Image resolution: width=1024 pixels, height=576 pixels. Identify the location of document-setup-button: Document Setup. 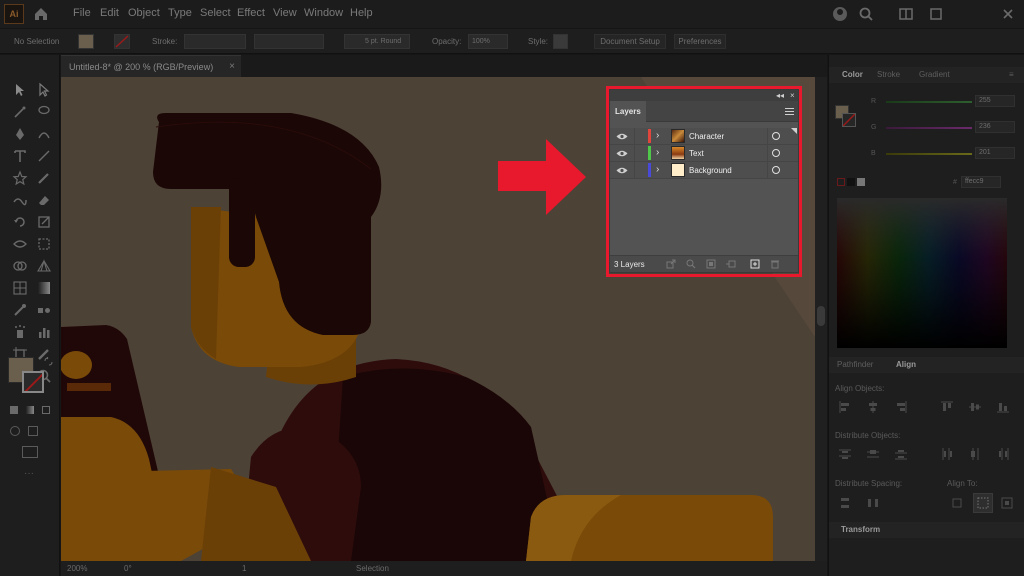
(630, 41).